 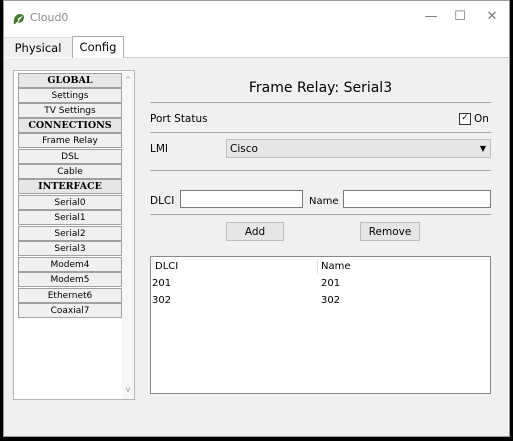 What do you see at coordinates (70, 156) in the screenshot?
I see `sidebar-item-dsl: DSL` at bounding box center [70, 156].